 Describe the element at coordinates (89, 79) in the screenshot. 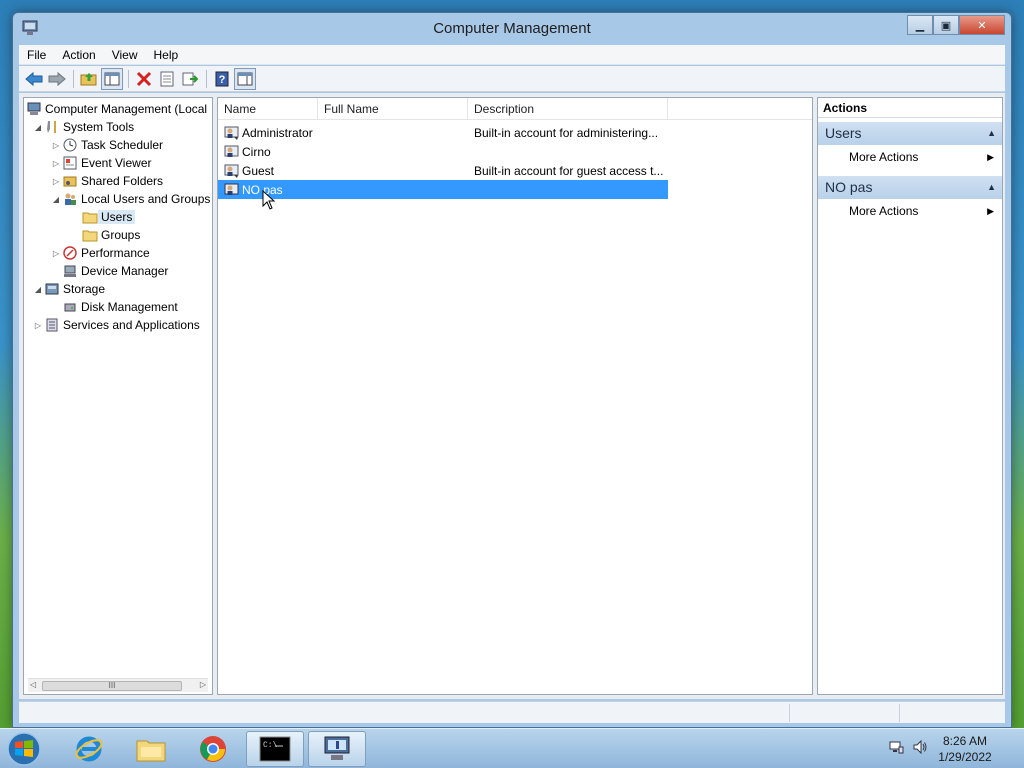

I see `up-one-level-button` at that location.